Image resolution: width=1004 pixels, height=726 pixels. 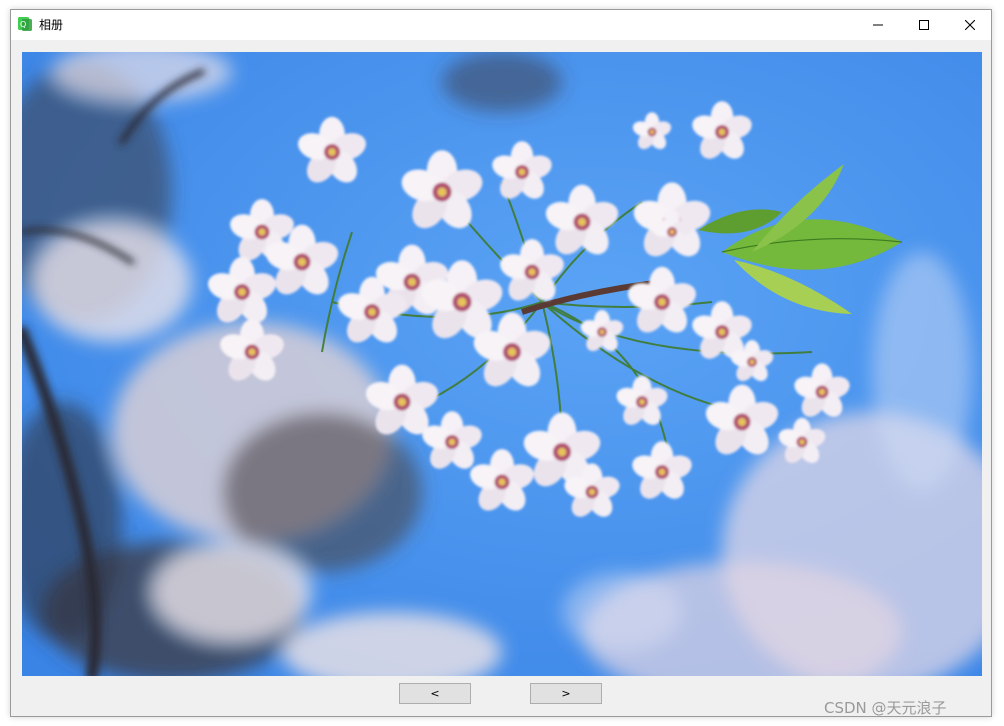 I want to click on qt-app-icon: Q, so click(x=25, y=24).